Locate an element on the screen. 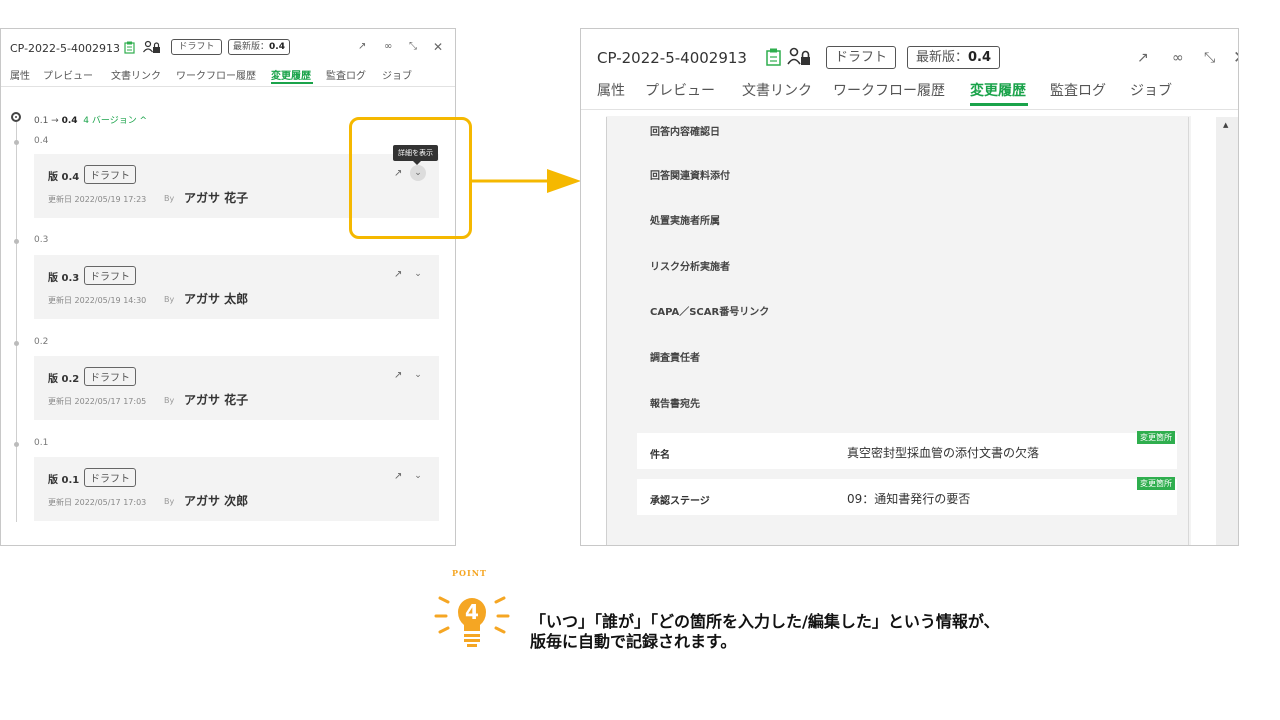  field-label: 承認ステージ is located at coordinates (680, 501).